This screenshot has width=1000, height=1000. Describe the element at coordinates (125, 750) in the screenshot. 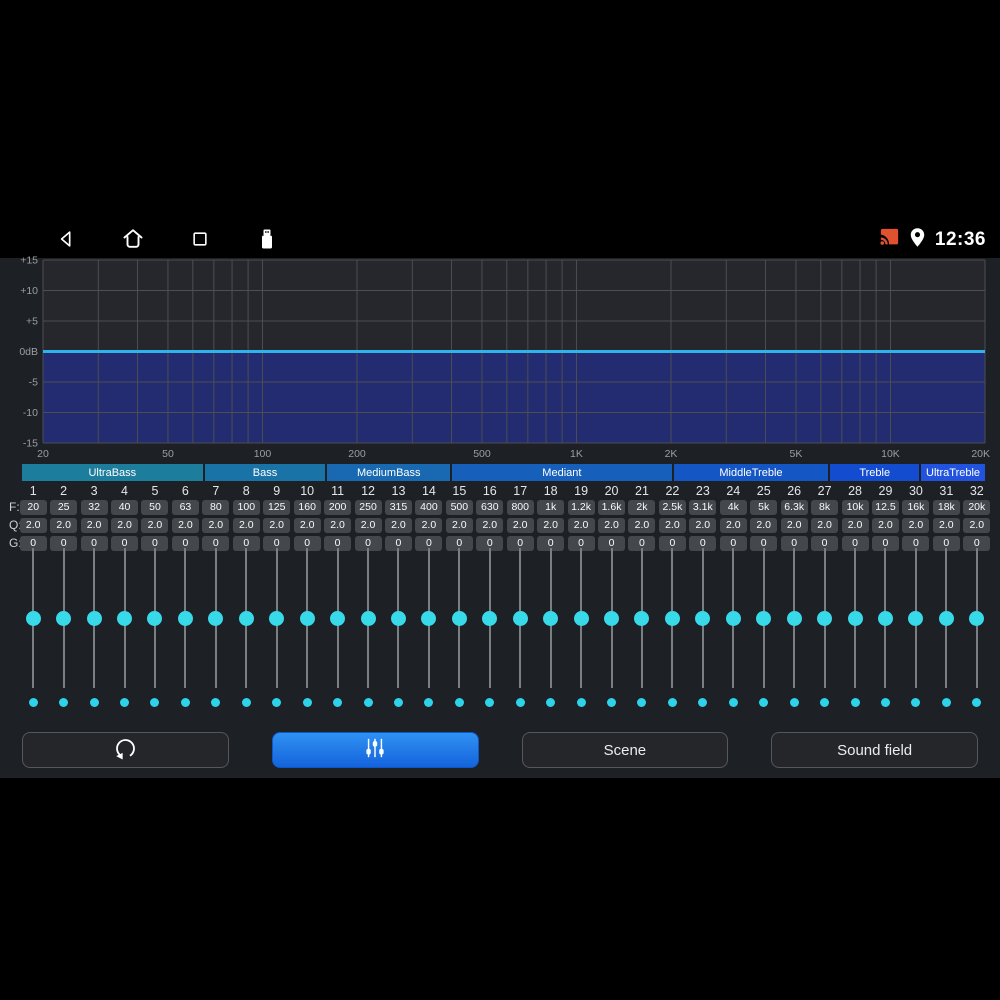

I see `reset-button` at that location.